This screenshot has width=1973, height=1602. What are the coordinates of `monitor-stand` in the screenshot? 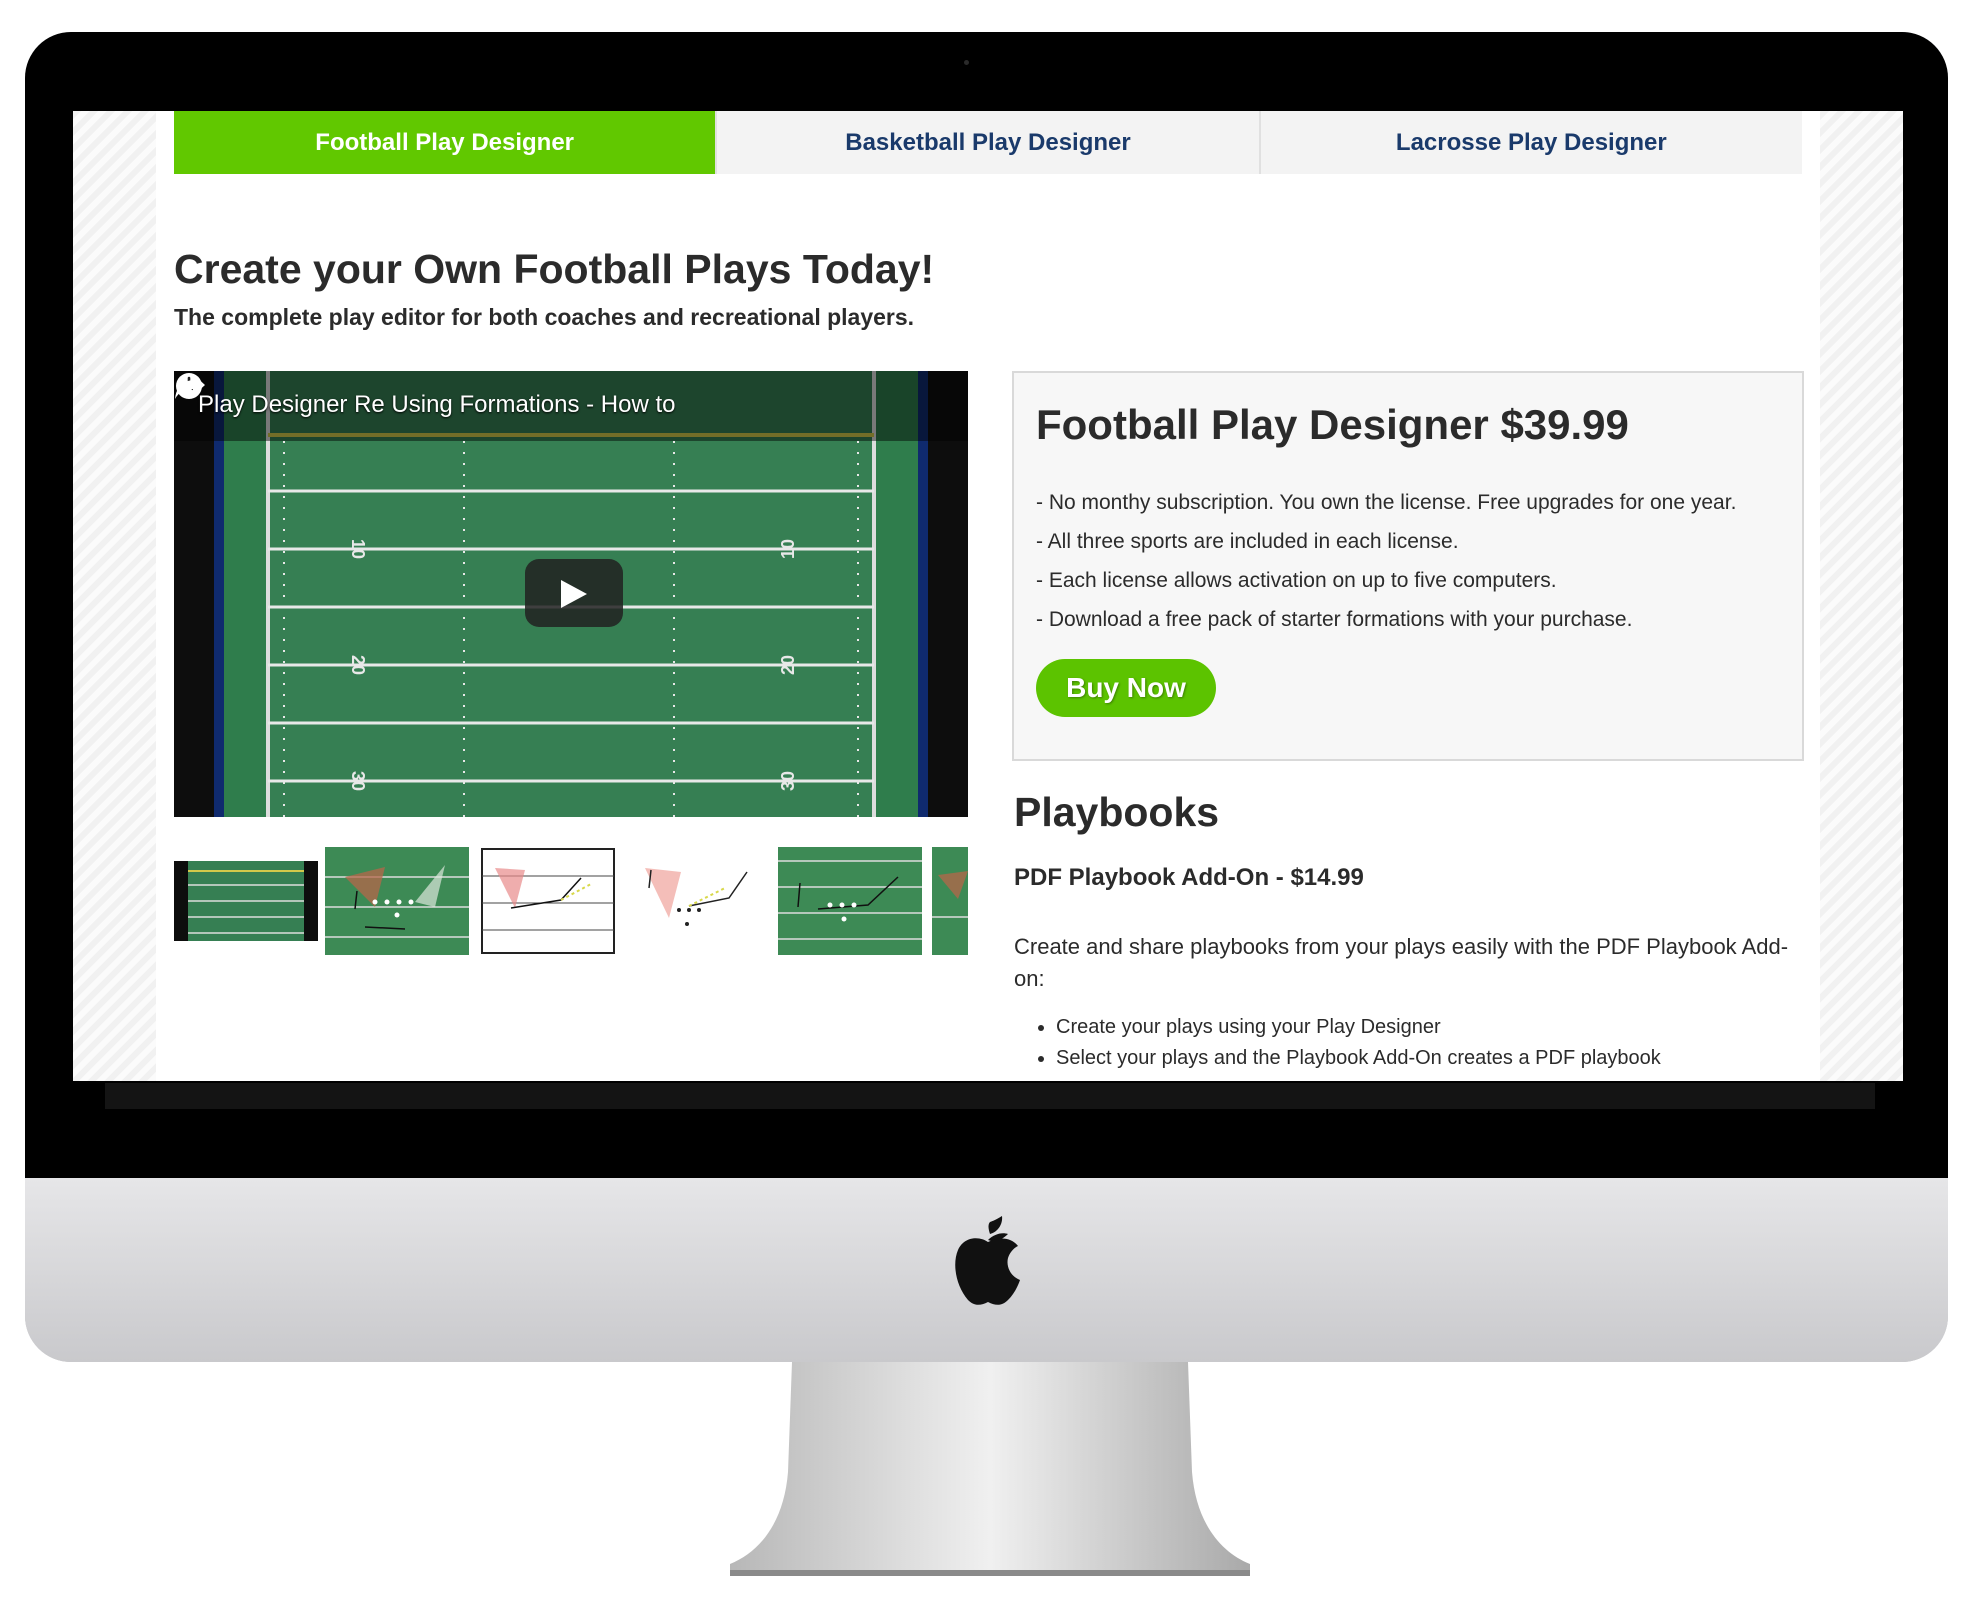 It's located at (990, 1469).